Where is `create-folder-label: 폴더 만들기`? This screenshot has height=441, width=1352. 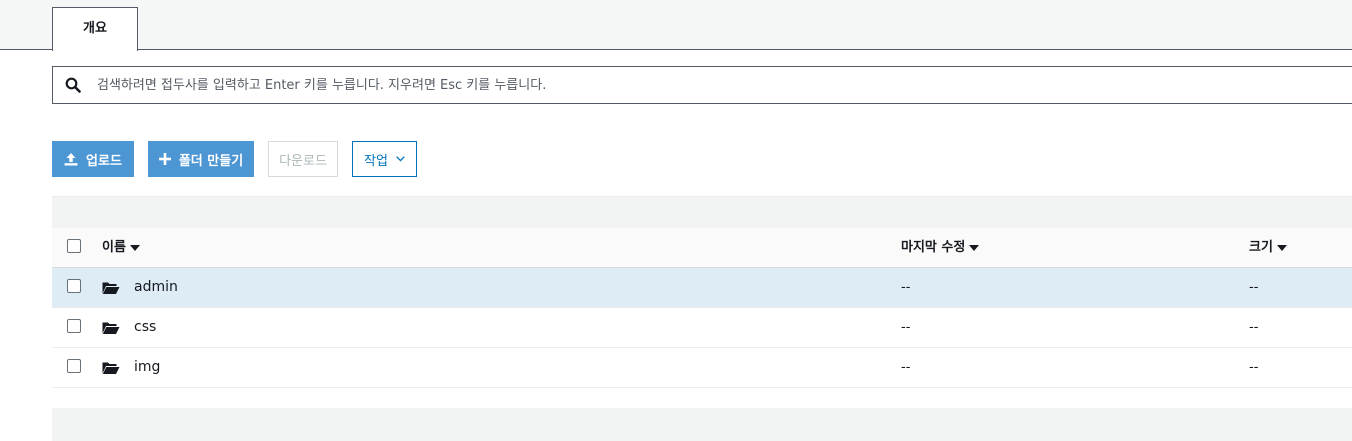 create-folder-label: 폴더 만들기 is located at coordinates (211, 161).